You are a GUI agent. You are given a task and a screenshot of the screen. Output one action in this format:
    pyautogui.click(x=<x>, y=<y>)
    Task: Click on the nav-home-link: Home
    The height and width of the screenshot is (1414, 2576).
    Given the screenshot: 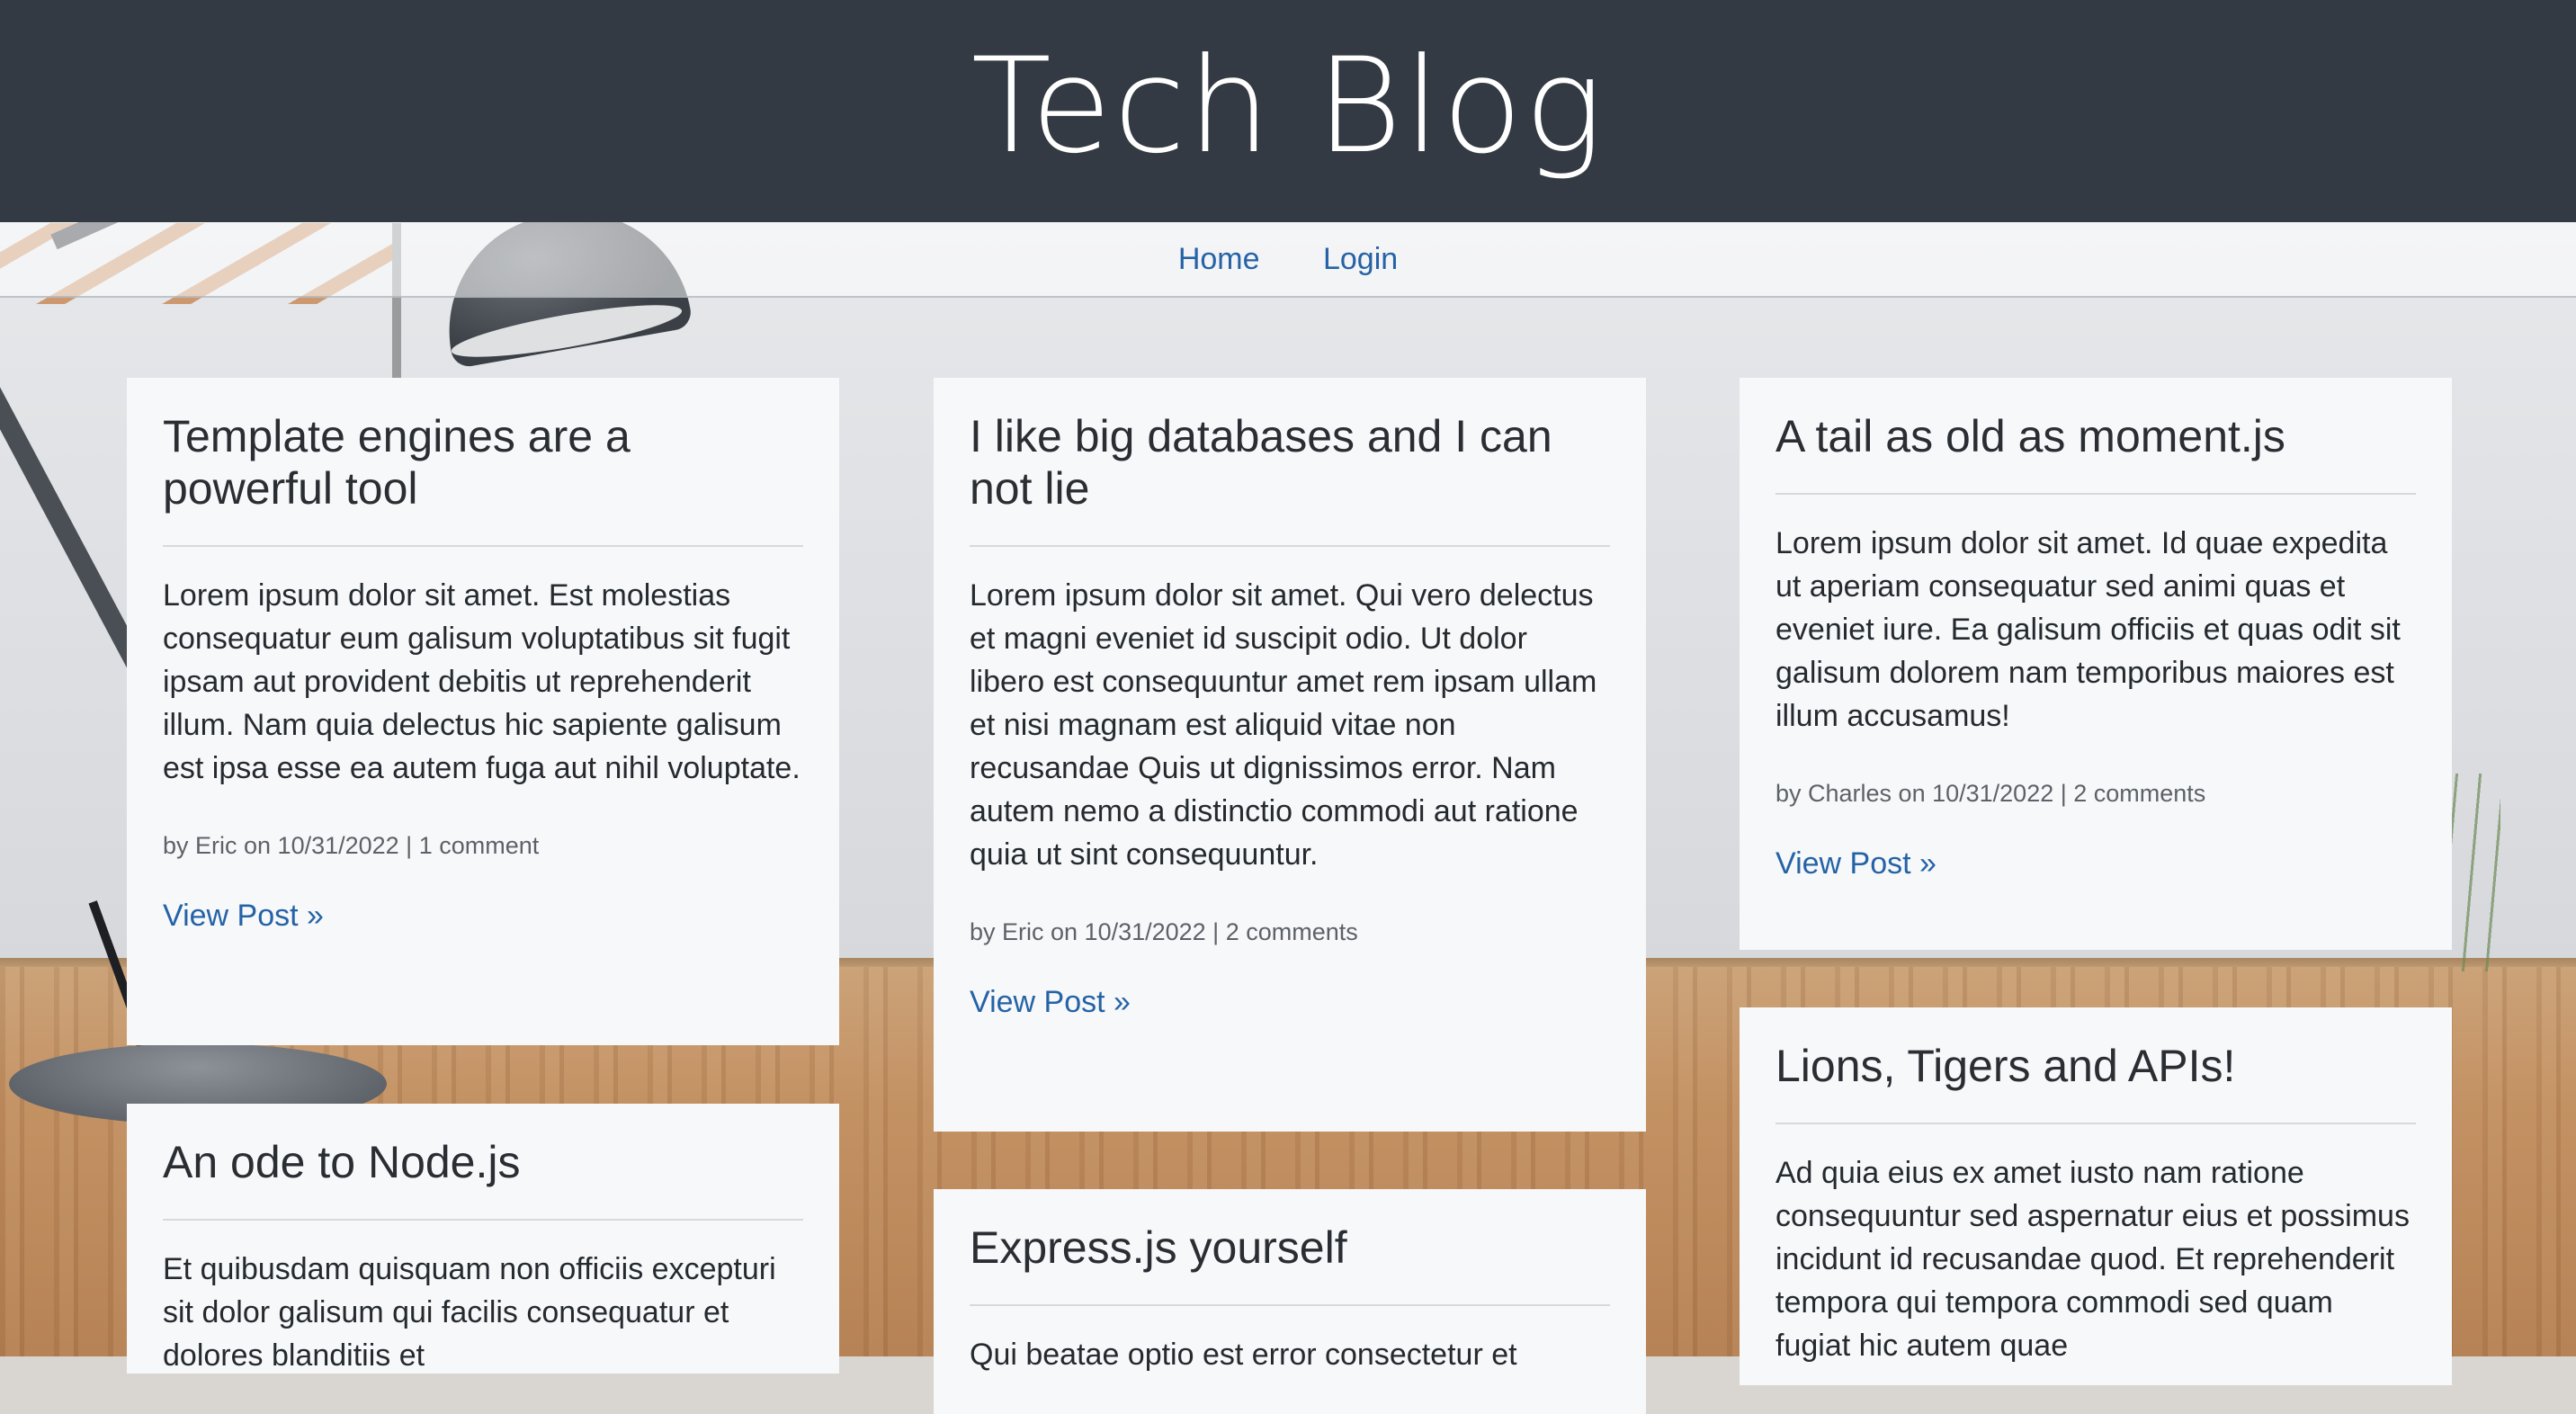 What is the action you would take?
    pyautogui.click(x=1219, y=259)
    